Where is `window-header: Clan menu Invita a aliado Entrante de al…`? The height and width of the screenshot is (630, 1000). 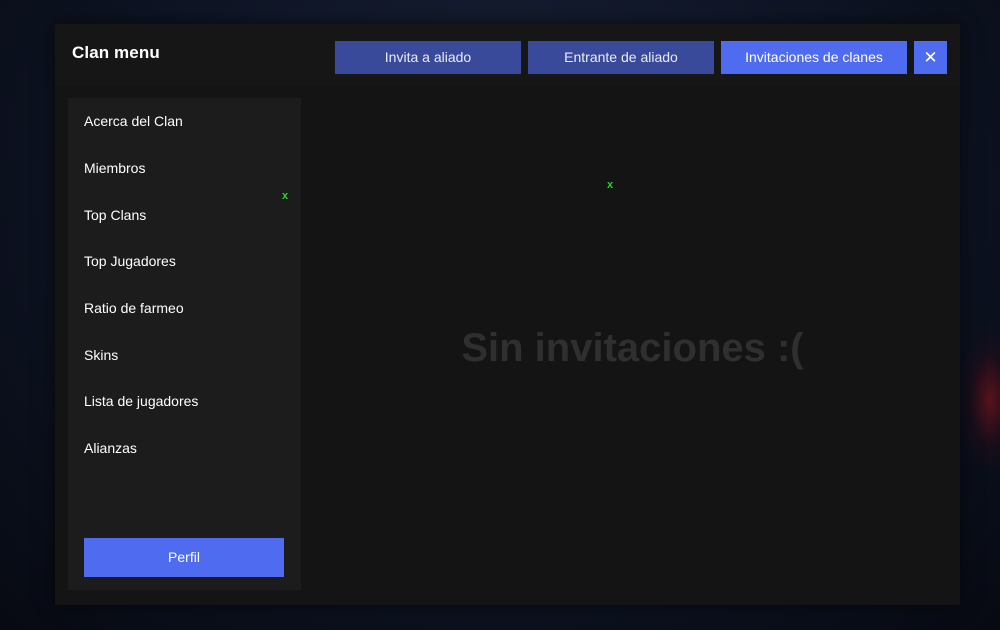 window-header: Clan menu Invita a aliado Entrante de al… is located at coordinates (507, 55).